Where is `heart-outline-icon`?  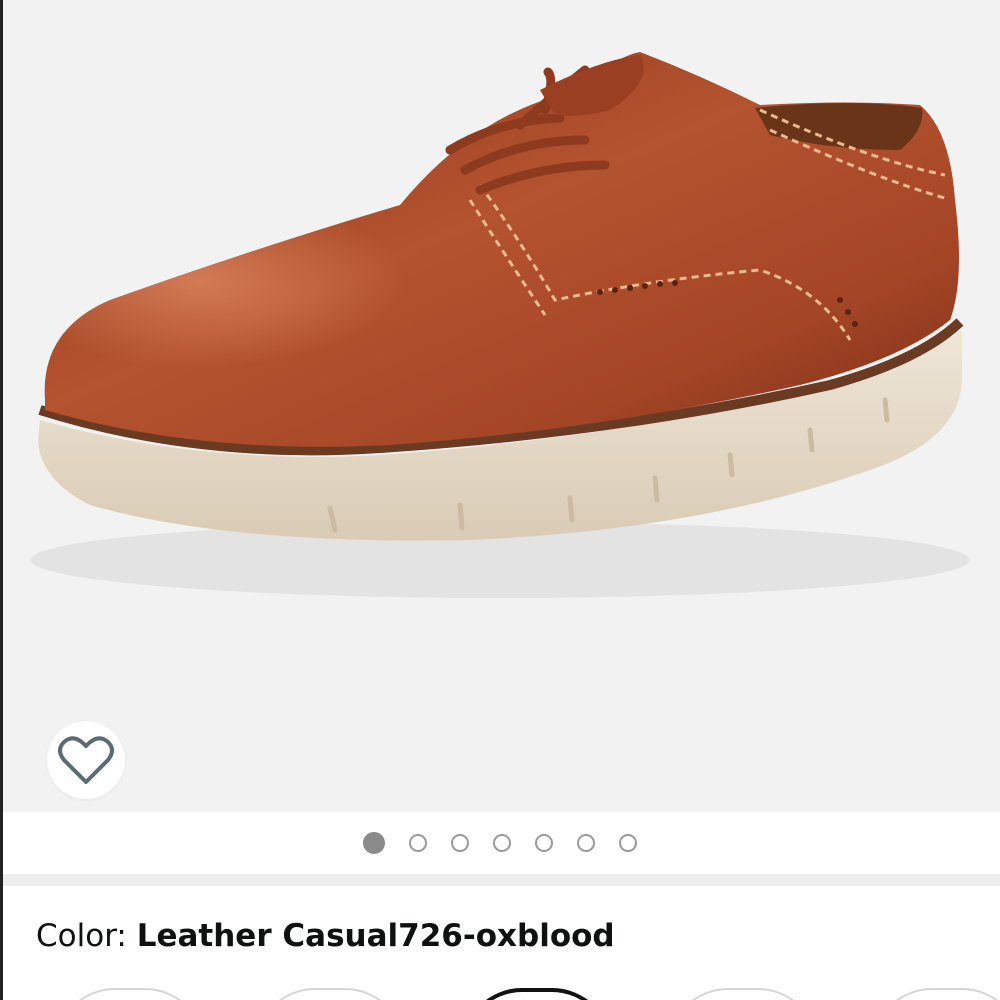
heart-outline-icon is located at coordinates (86, 760).